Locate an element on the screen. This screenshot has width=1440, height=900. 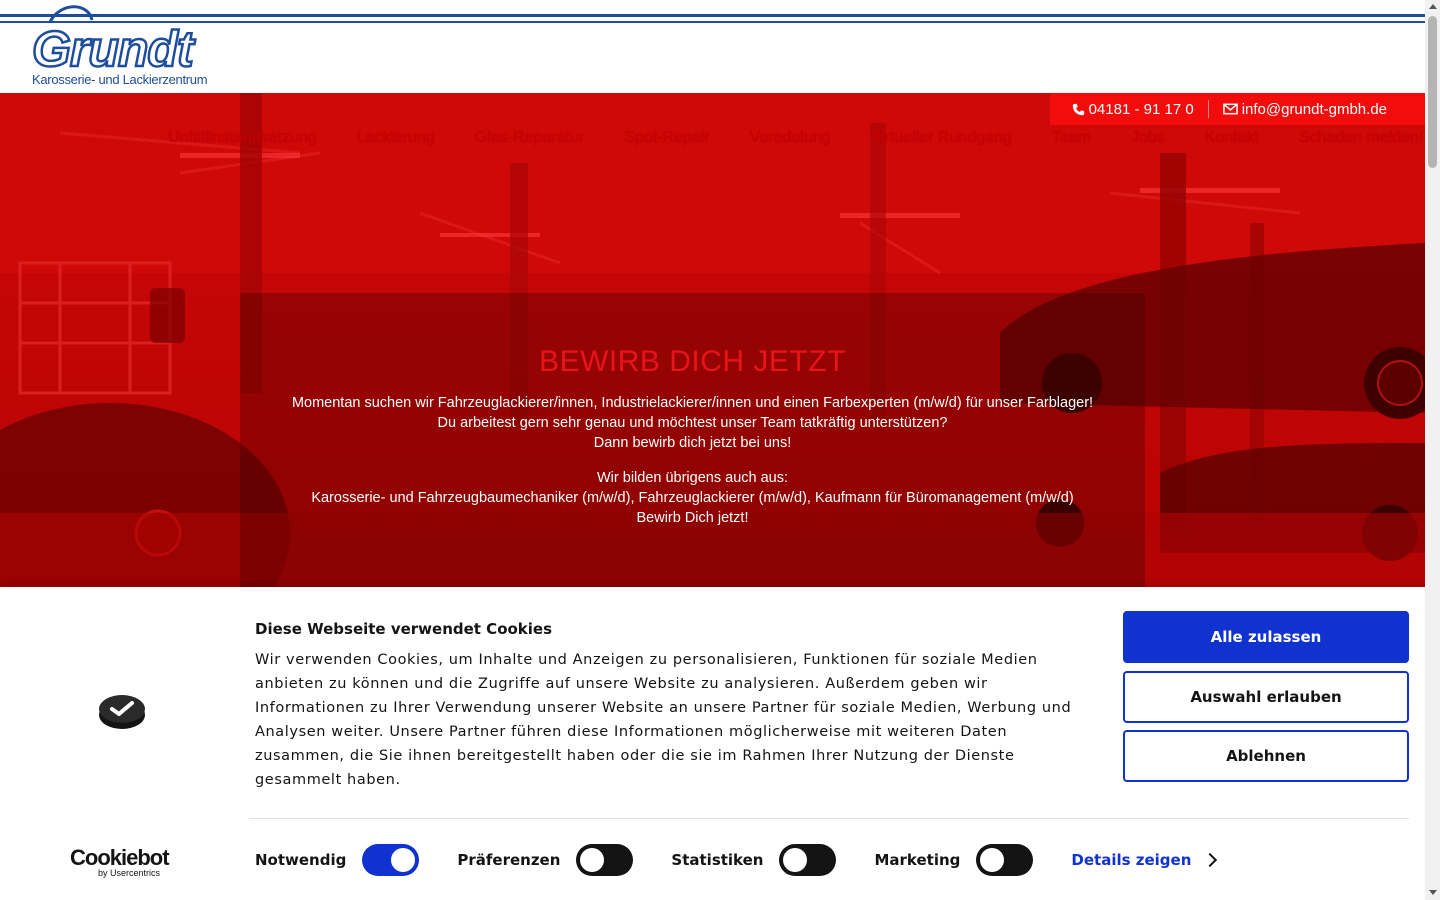
hero-link: Bewirb Dich jetzt! is located at coordinates (692, 518).